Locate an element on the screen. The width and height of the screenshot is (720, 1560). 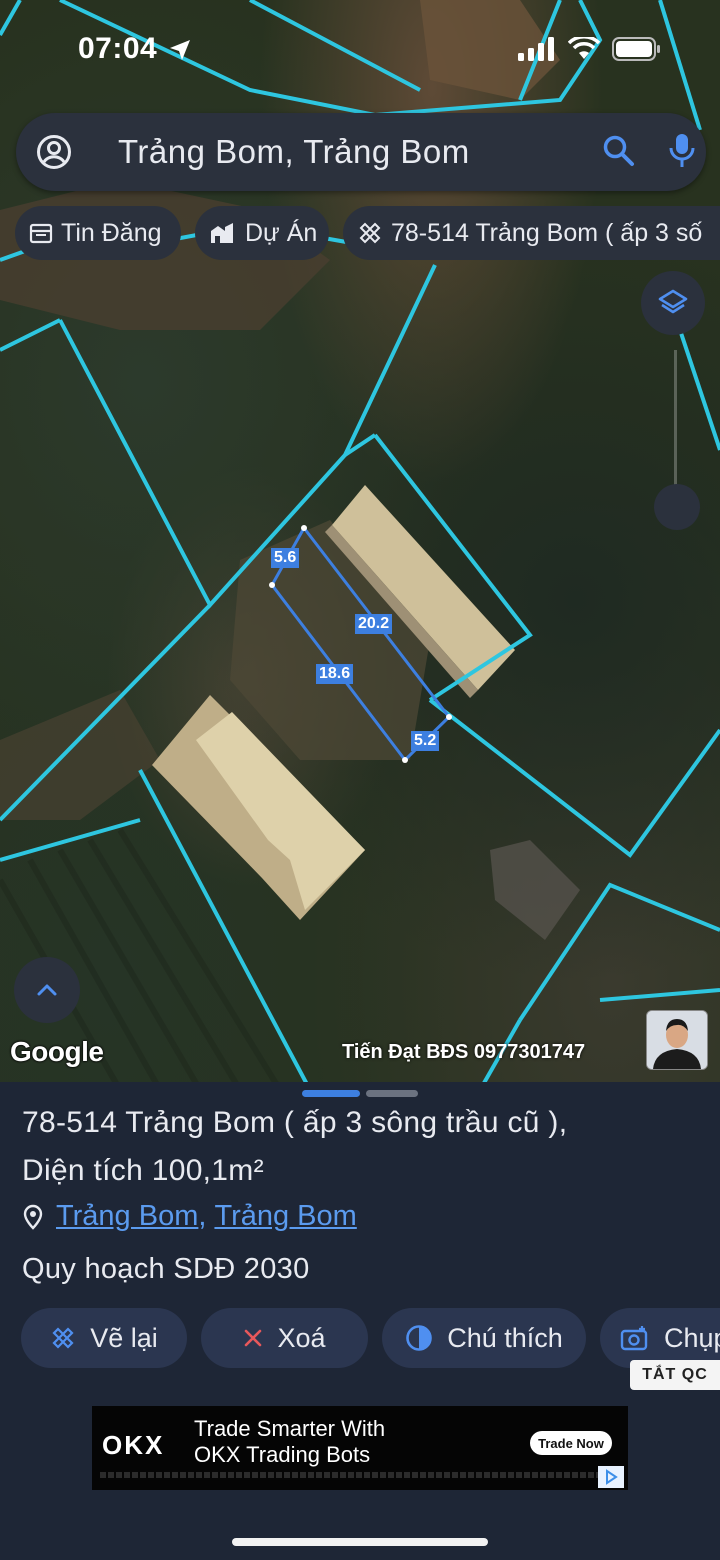
chip-parcel: 78-514 Trảng Bom ( ấp 3 số is located at coordinates (531, 233).